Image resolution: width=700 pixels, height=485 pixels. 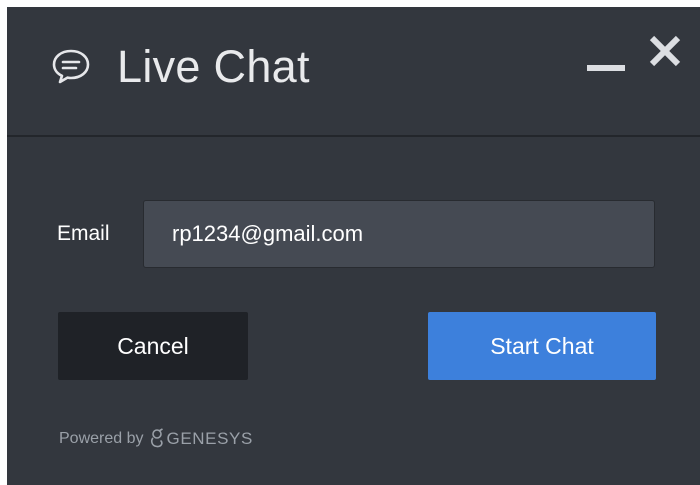 I want to click on email-row: Email, so click(x=353, y=235).